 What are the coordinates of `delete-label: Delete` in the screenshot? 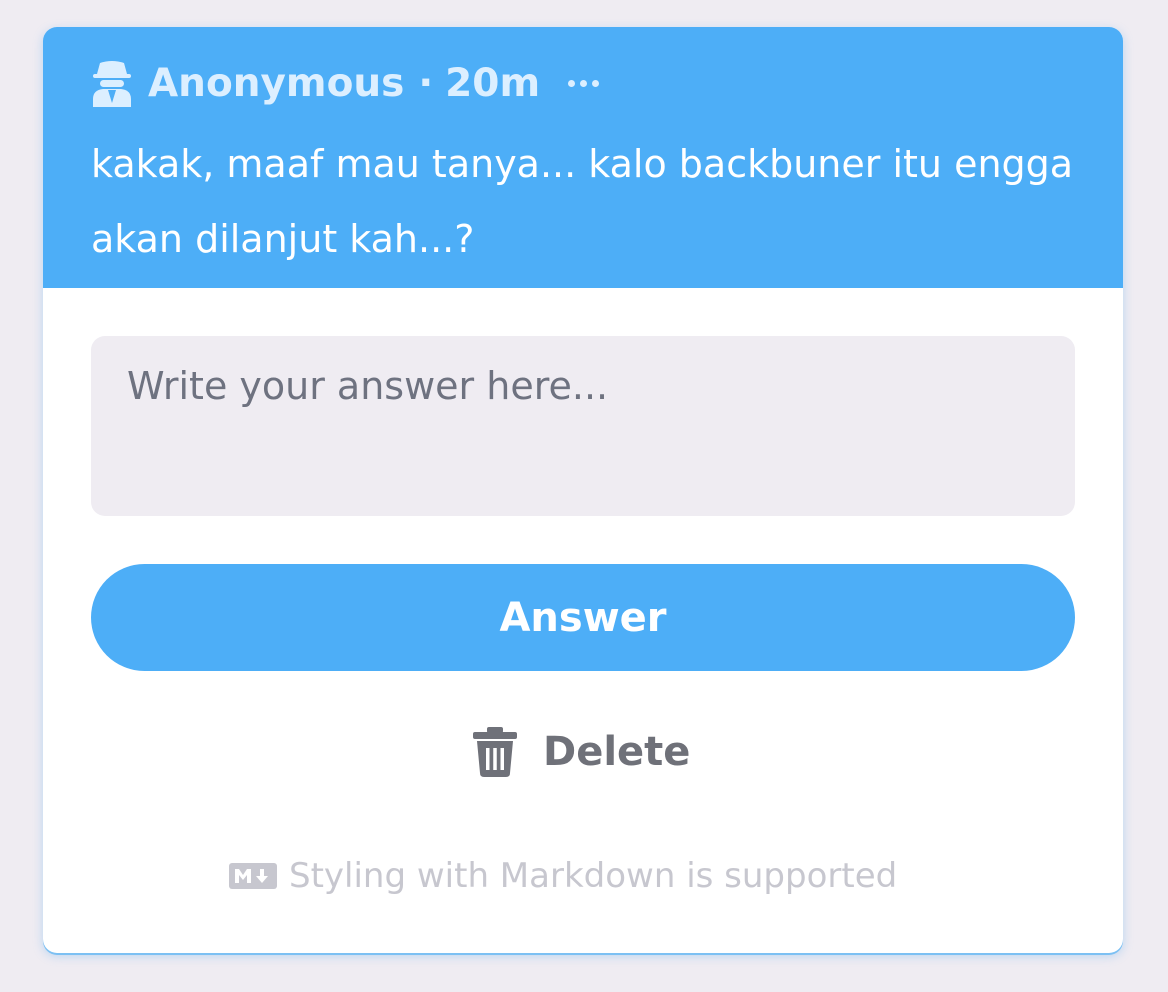 It's located at (617, 752).